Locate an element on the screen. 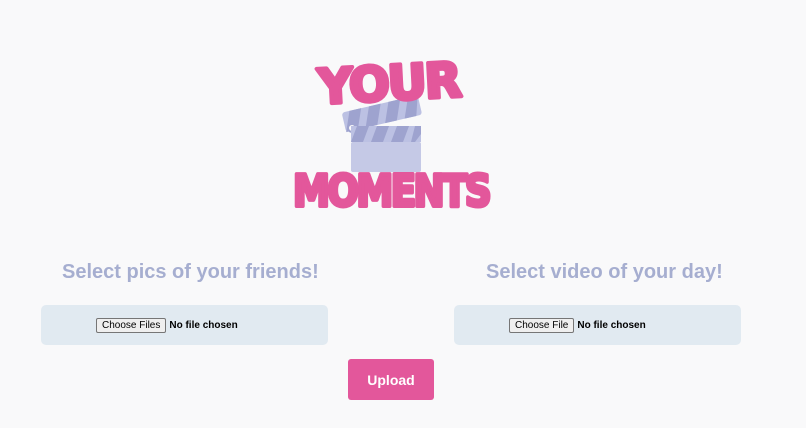 The height and width of the screenshot is (428, 806). pics-file-input: Choose Files No file chosen is located at coordinates (167, 325).